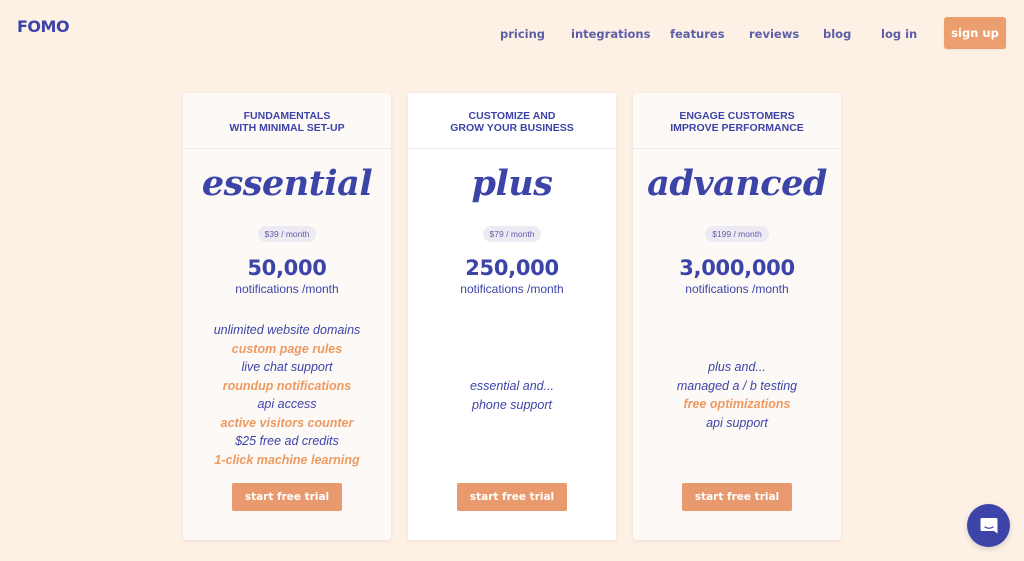 The image size is (1024, 561). I want to click on notification-count: 250,000, so click(512, 268).